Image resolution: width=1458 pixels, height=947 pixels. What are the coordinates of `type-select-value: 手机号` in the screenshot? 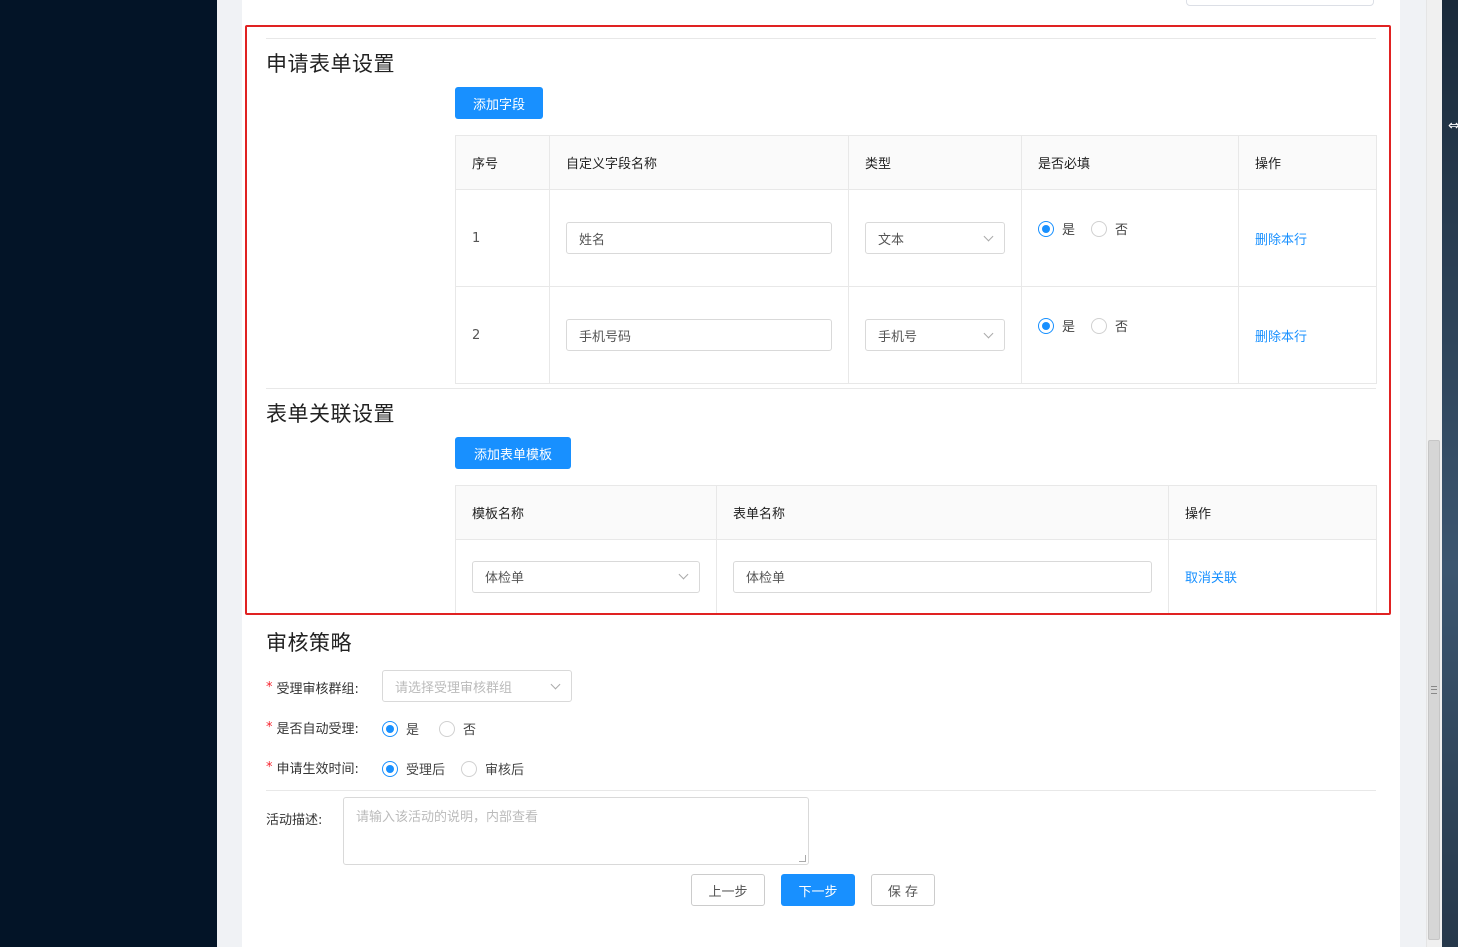 It's located at (898, 337).